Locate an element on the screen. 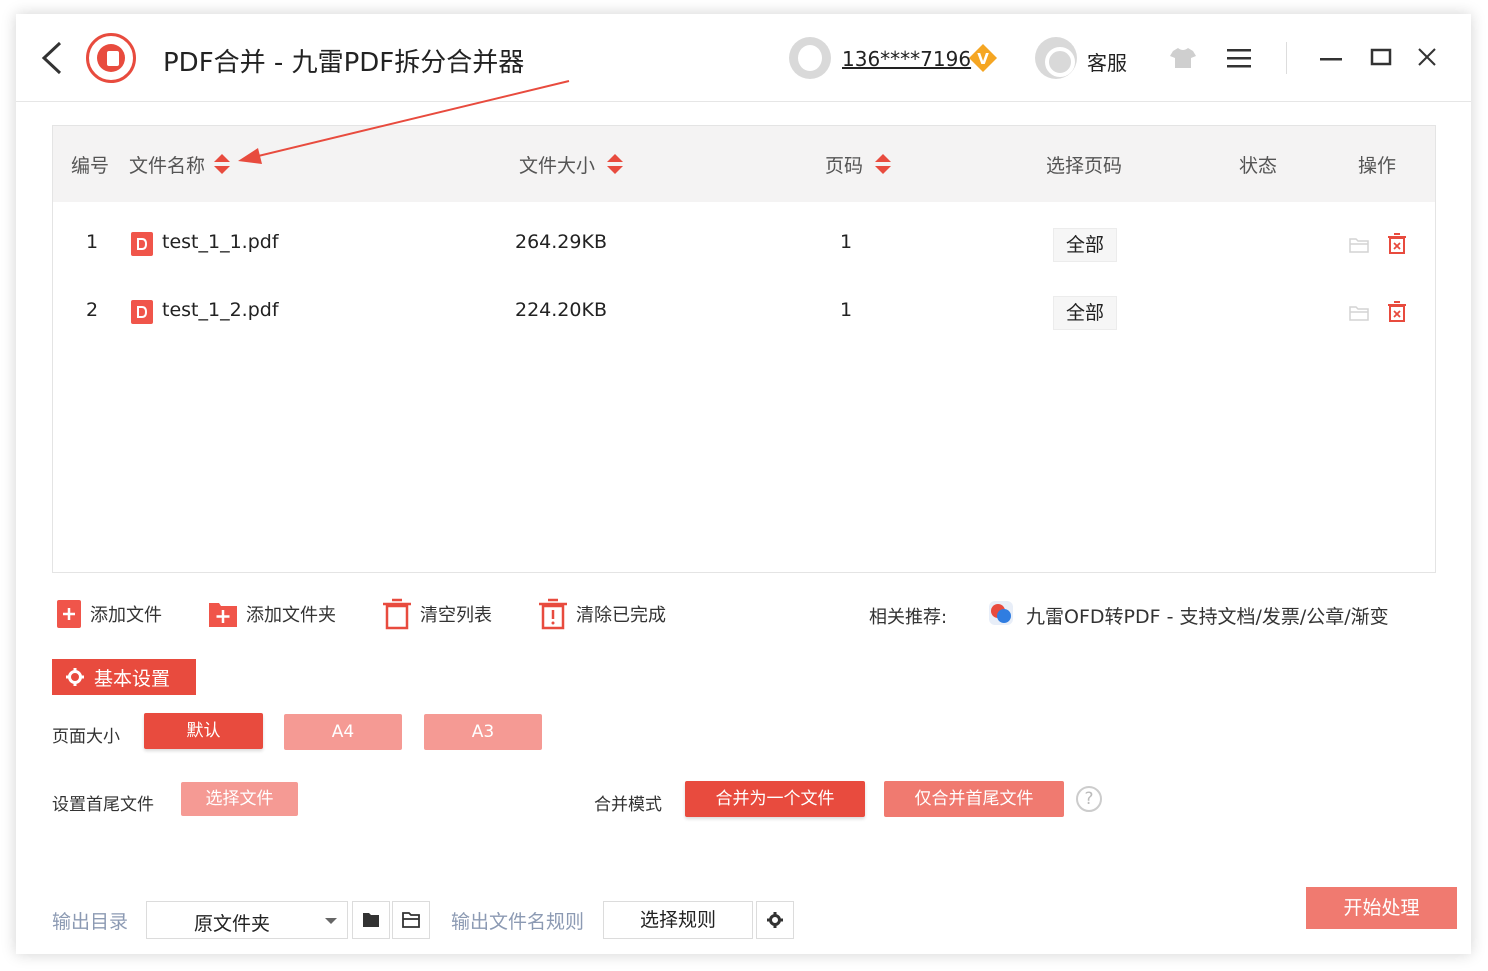 The image size is (1488, 971). table-row: 1 test_1_1.pdf 264.29KB 1 全部 is located at coordinates (744, 246).